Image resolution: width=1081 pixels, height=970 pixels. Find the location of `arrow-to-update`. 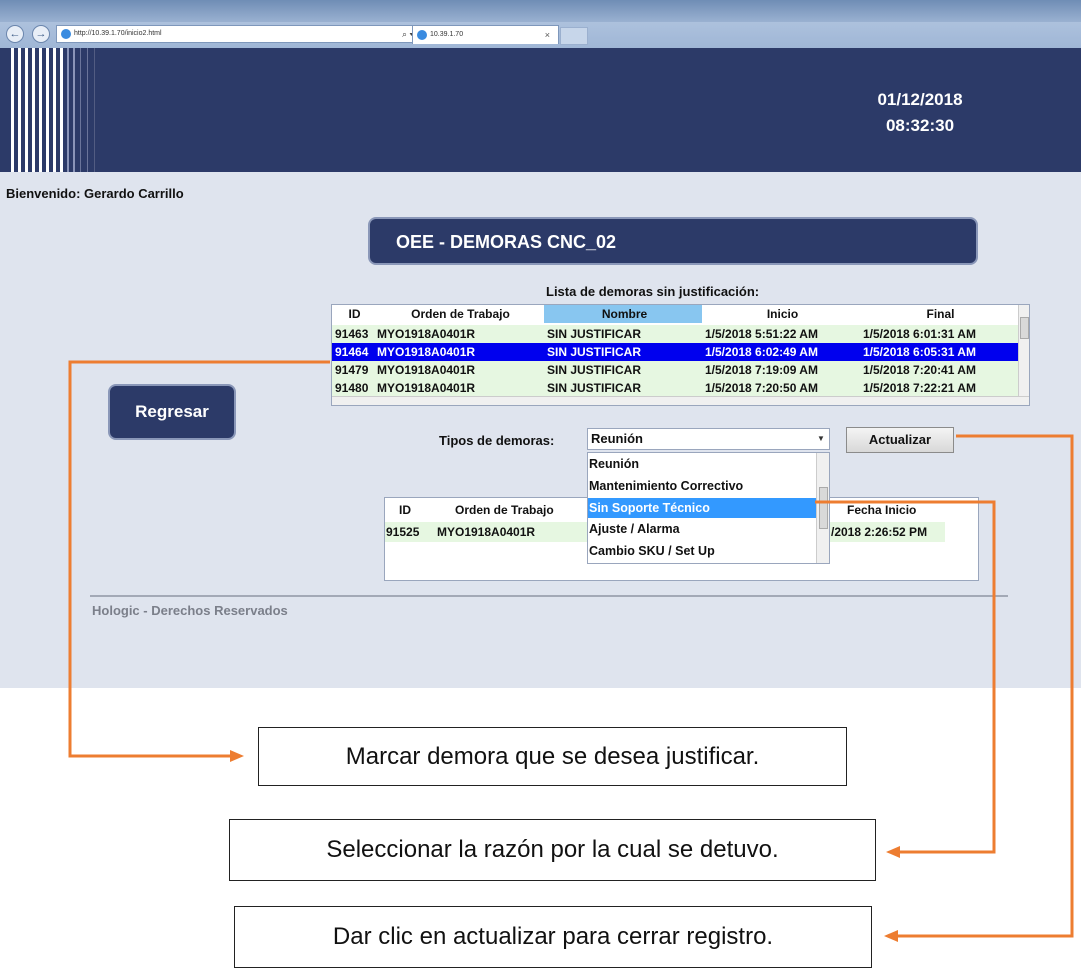

arrow-to-update is located at coordinates (986, 686).